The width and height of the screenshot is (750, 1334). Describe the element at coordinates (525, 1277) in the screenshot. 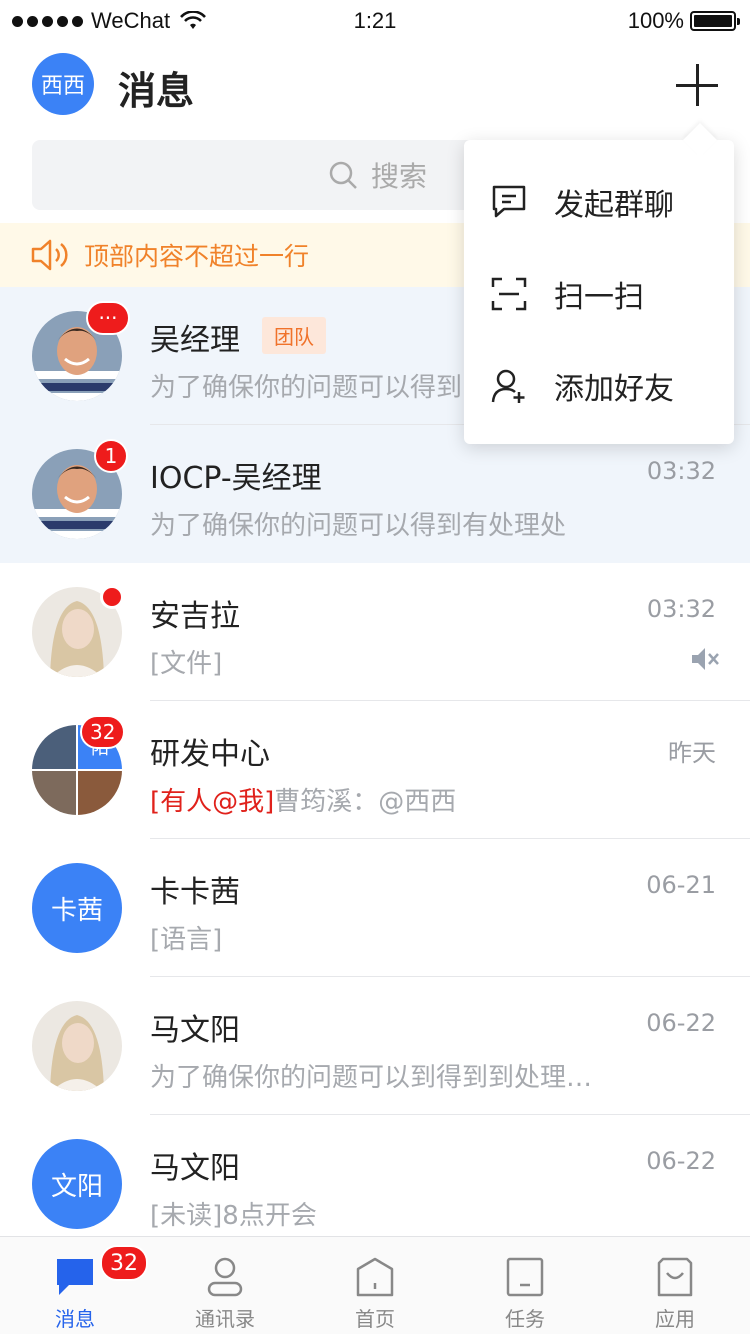

I see `task-icon` at that location.